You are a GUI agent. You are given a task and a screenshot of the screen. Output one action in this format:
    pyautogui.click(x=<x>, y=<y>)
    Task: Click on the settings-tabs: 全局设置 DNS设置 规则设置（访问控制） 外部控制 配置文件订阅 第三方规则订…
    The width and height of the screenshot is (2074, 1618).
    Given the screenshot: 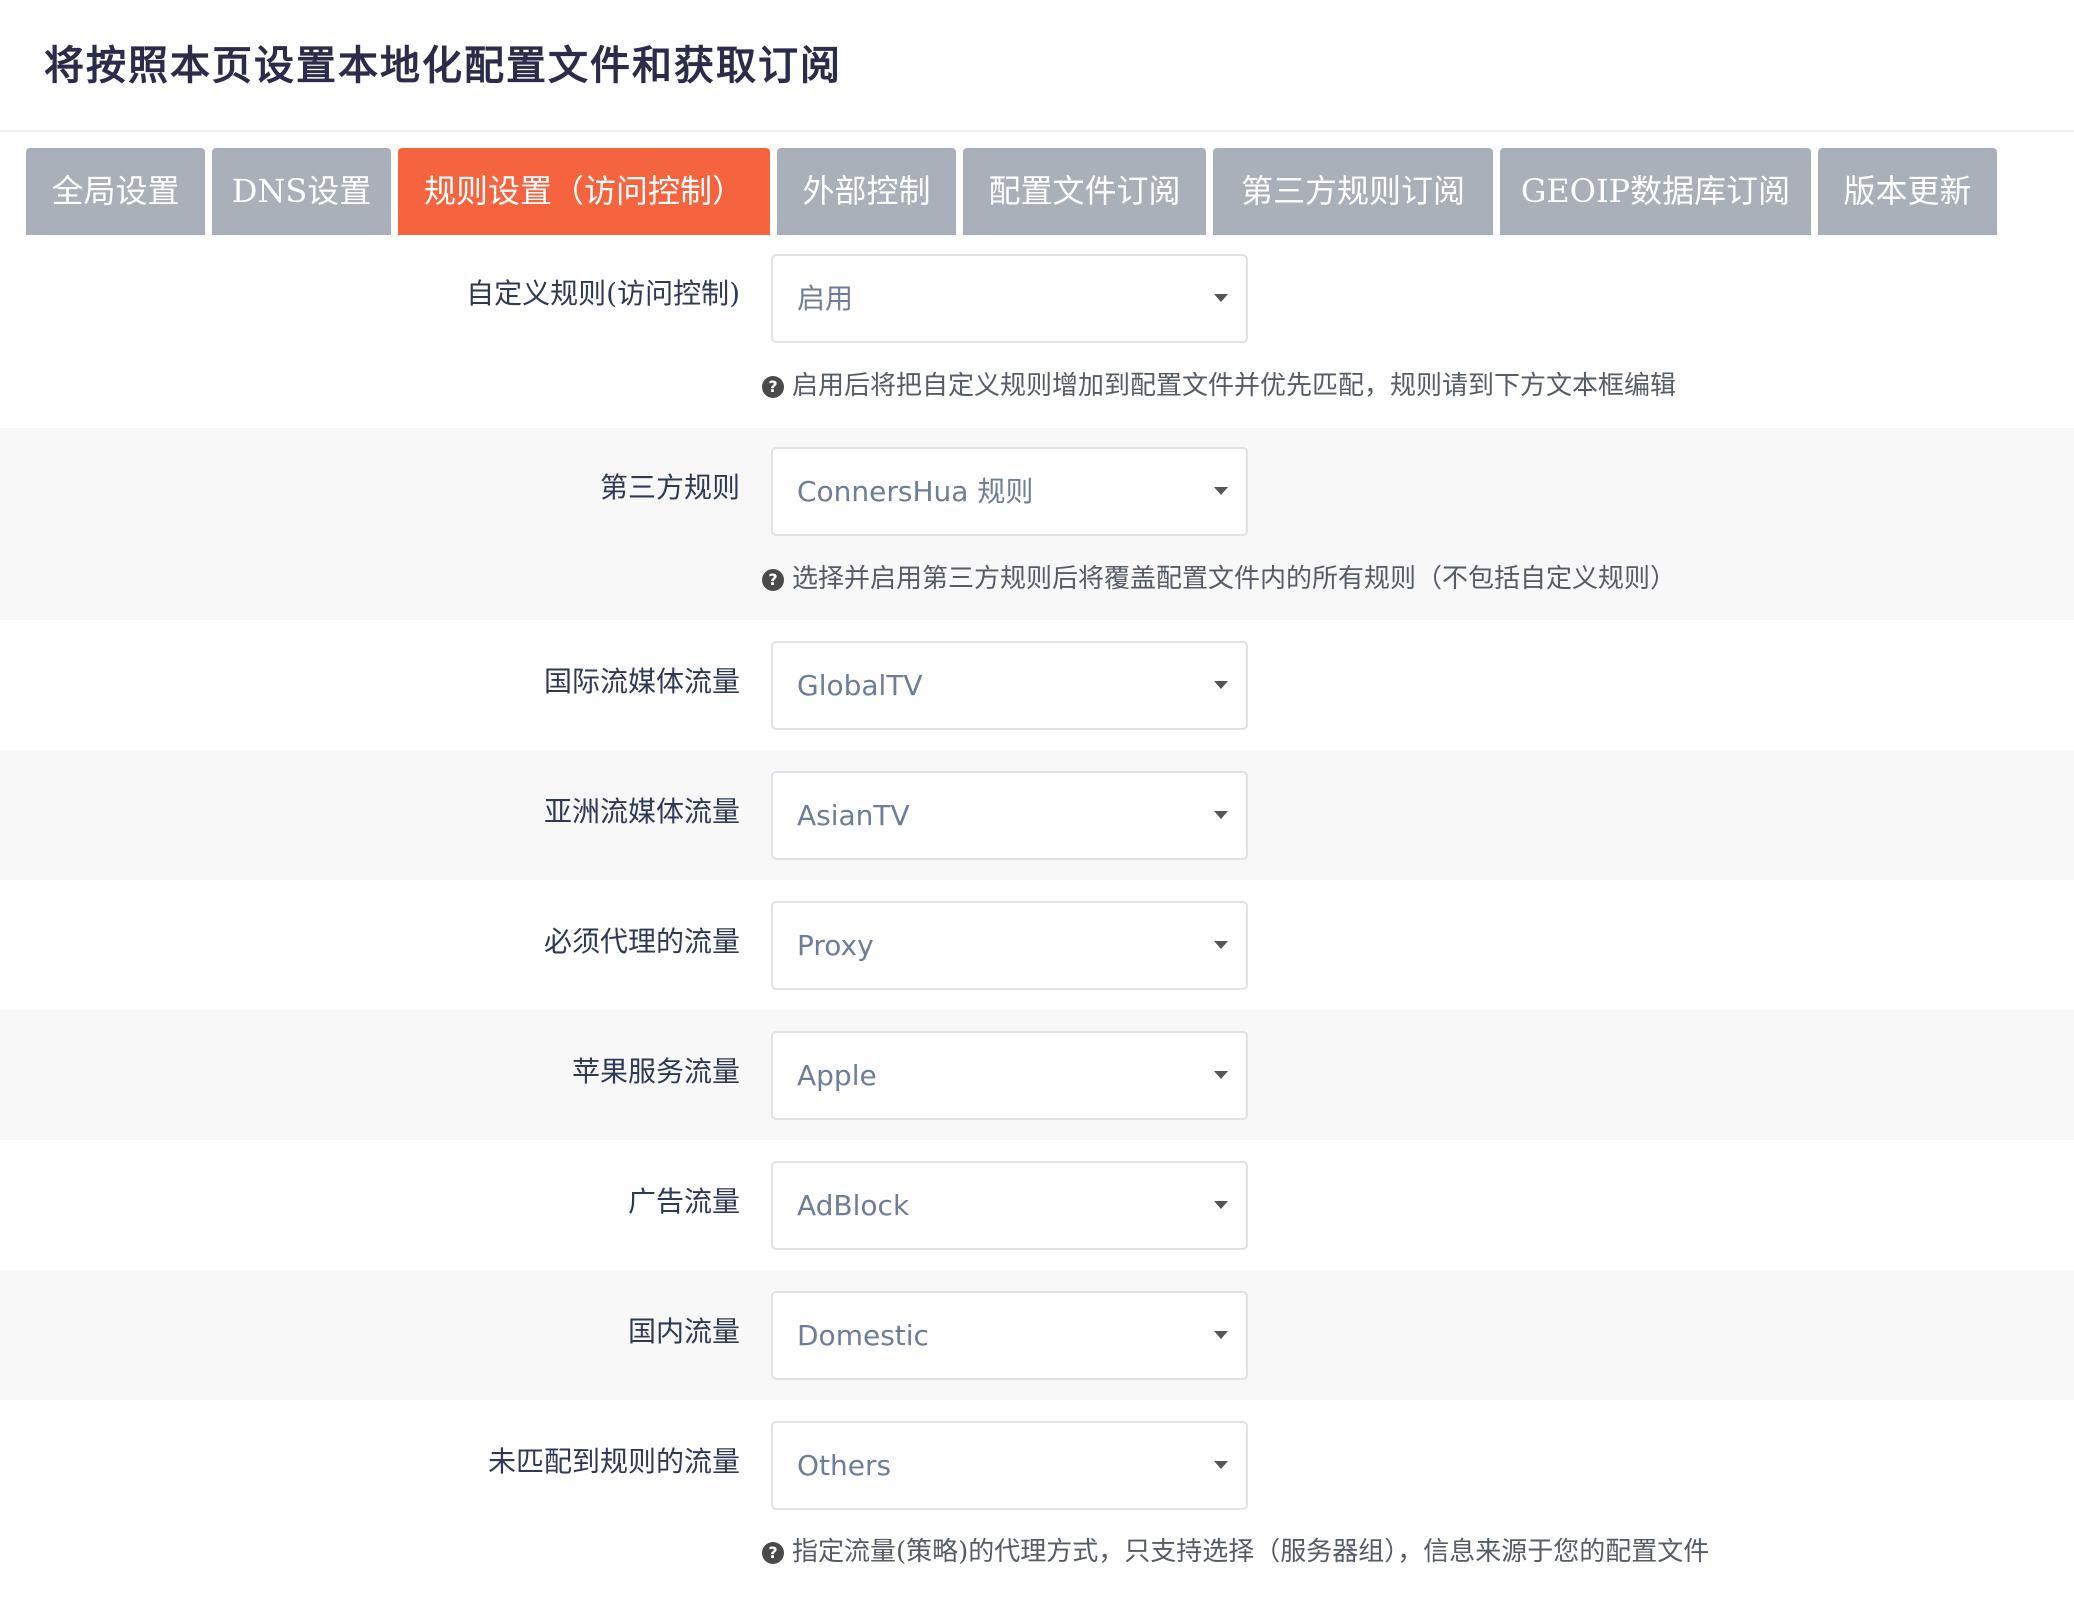 What is the action you would take?
    pyautogui.click(x=1011, y=191)
    